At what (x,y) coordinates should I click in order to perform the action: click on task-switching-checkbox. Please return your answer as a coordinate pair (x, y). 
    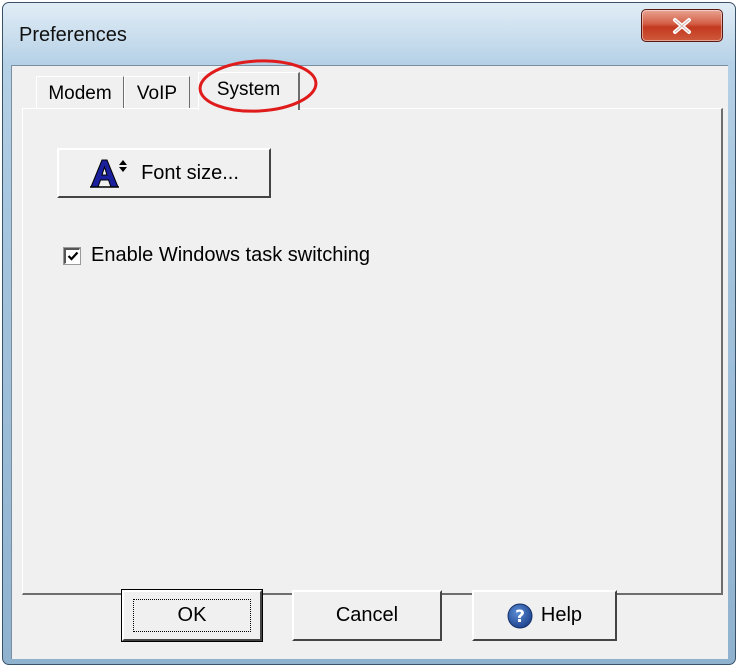
    Looking at the image, I should click on (72, 255).